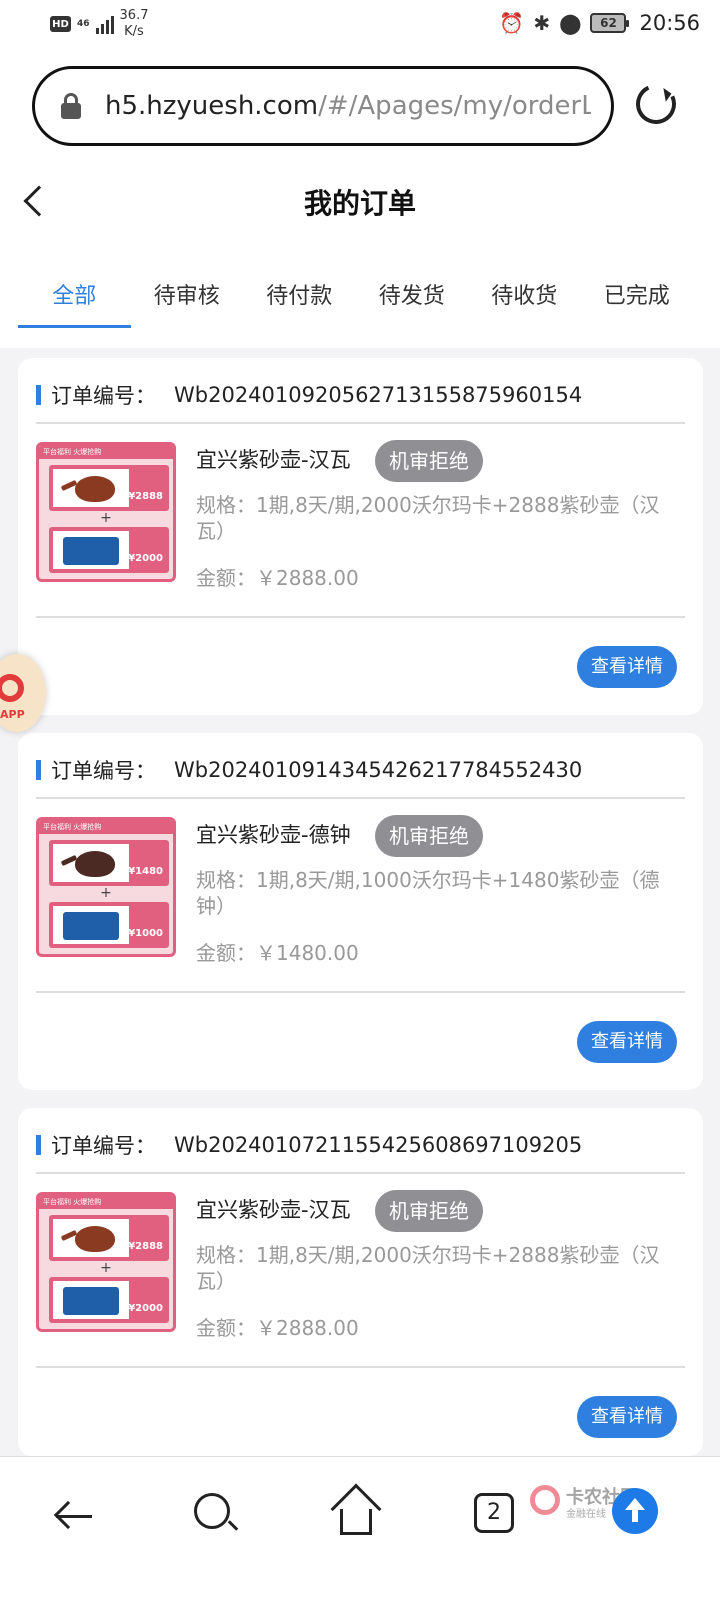  What do you see at coordinates (12, 714) in the screenshot?
I see `app-float-label: APP` at bounding box center [12, 714].